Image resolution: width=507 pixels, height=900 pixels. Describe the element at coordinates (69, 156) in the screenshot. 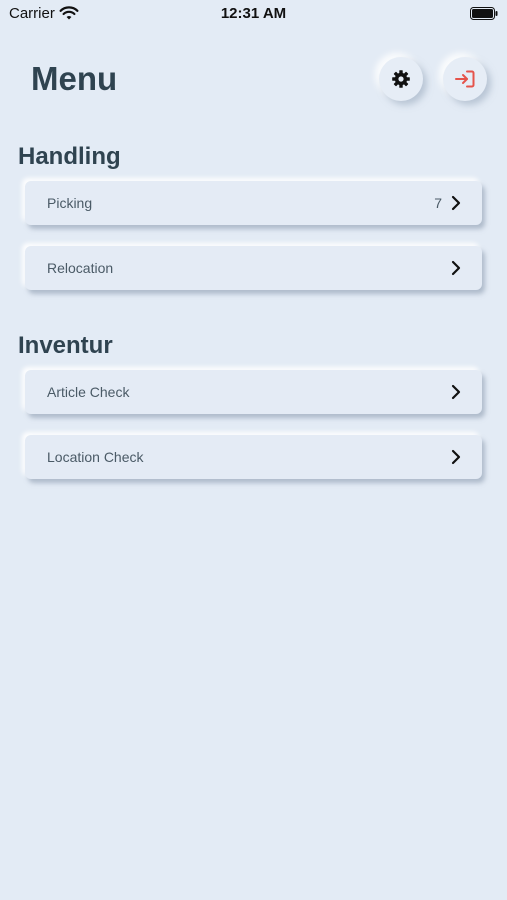

I see `section-title-handling: Handling` at that location.